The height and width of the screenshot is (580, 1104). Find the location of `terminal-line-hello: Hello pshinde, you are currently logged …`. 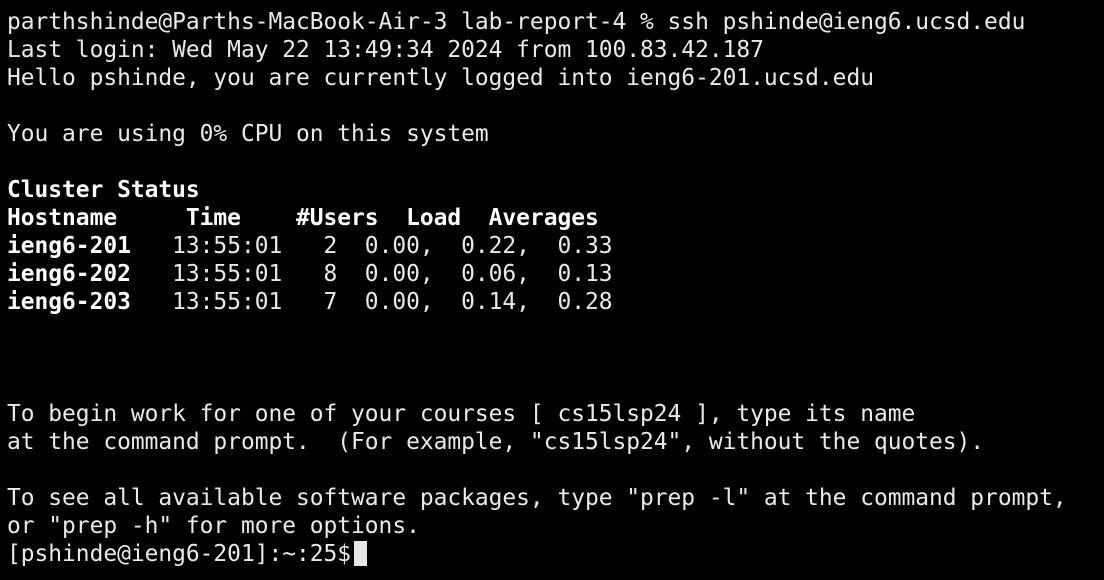

terminal-line-hello: Hello pshinde, you are currently logged … is located at coordinates (440, 78).